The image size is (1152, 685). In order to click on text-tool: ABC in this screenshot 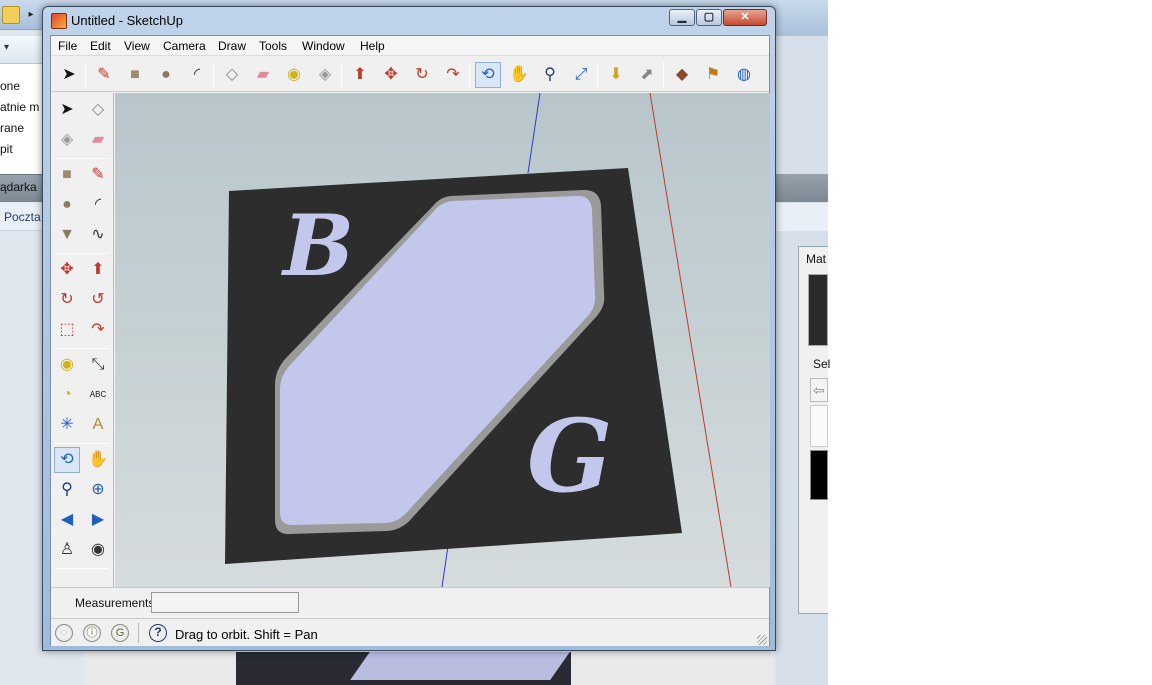, I will do `click(98, 395)`.